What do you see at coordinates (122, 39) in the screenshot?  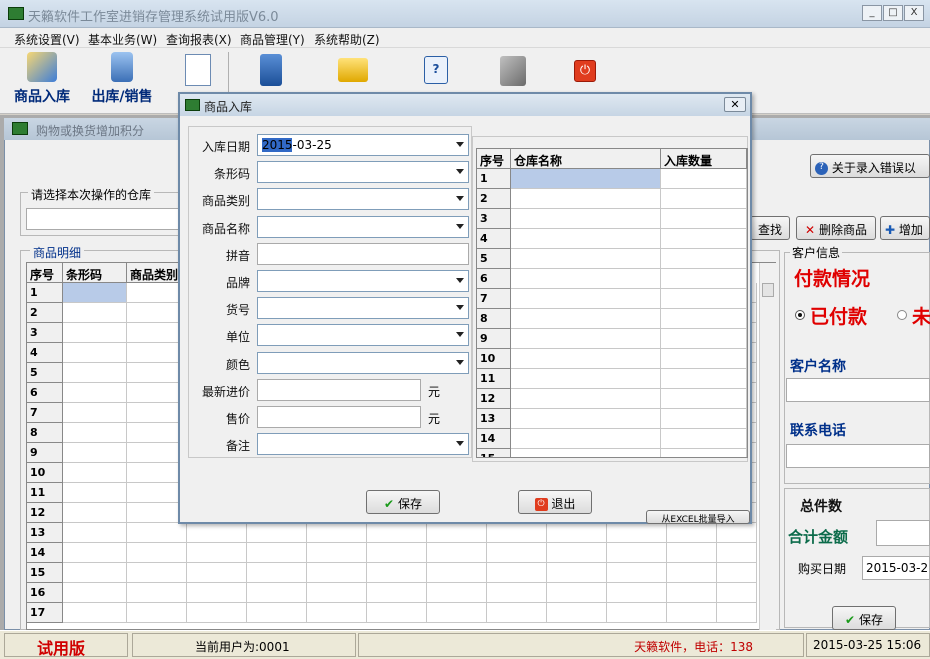 I see `menu-basic-business: 基本业务(W)` at bounding box center [122, 39].